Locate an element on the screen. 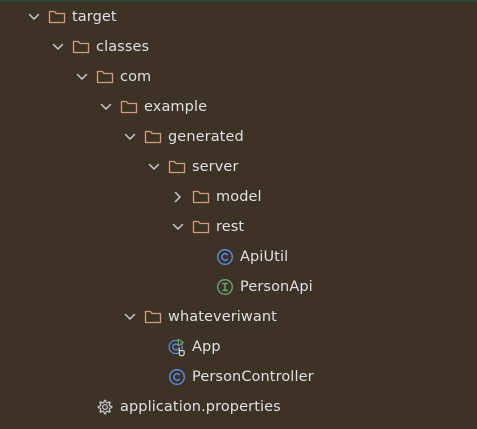  chevron-right-icon is located at coordinates (178, 197).